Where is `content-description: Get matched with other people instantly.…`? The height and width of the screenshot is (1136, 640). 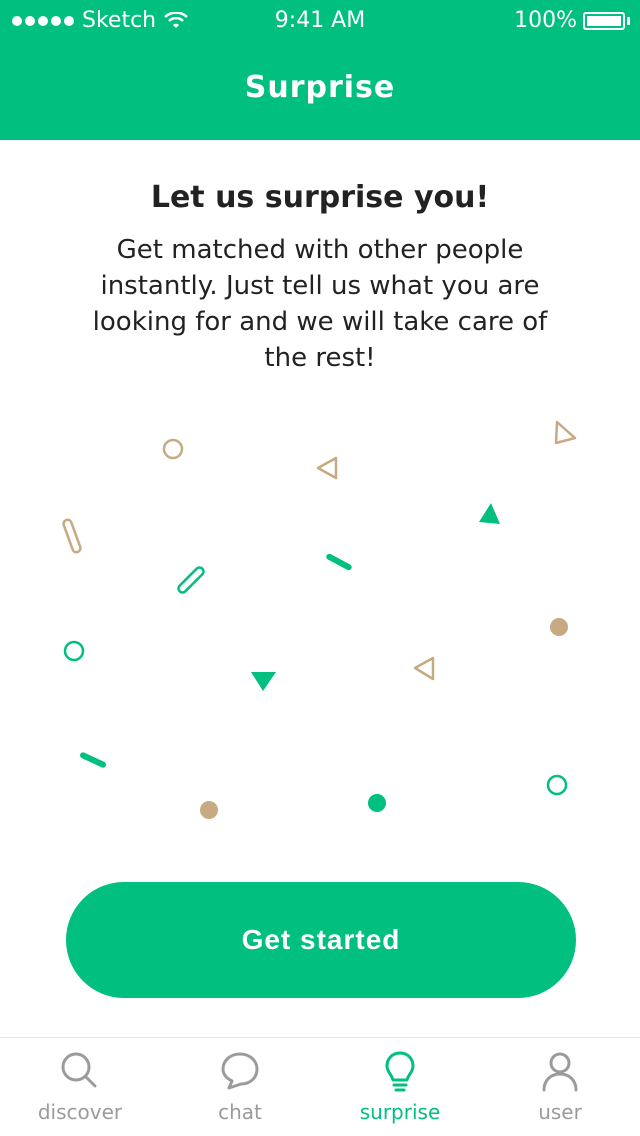 content-description: Get matched with other people instantly.… is located at coordinates (320, 304).